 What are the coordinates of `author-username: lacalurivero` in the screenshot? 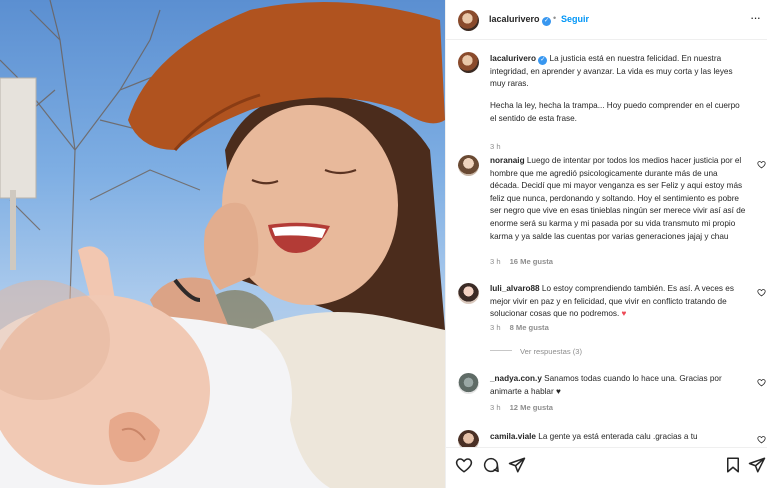 It's located at (514, 19).